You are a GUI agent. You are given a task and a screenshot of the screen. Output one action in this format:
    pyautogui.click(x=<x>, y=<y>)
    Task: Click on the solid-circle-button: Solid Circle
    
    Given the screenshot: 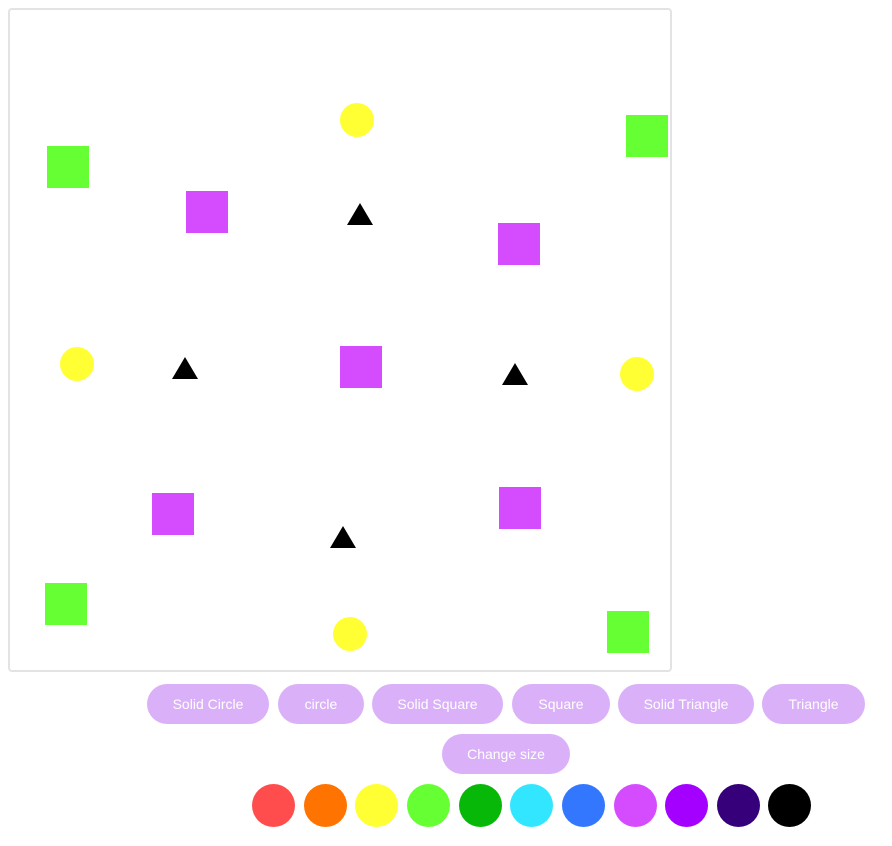 What is the action you would take?
    pyautogui.click(x=208, y=704)
    